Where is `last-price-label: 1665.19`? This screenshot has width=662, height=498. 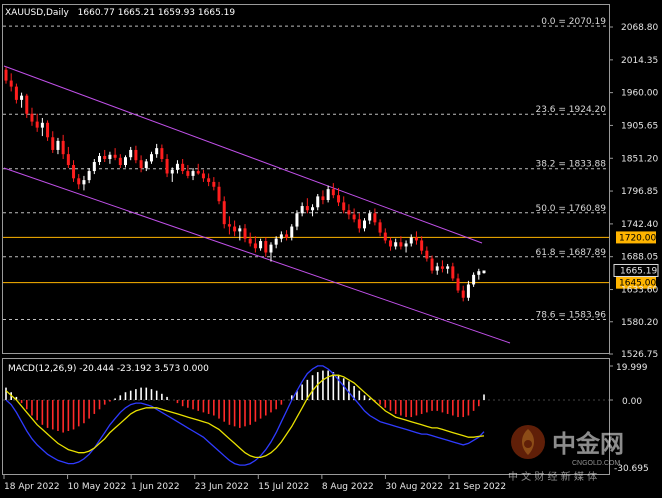 last-price-label: 1665.19 is located at coordinates (638, 271).